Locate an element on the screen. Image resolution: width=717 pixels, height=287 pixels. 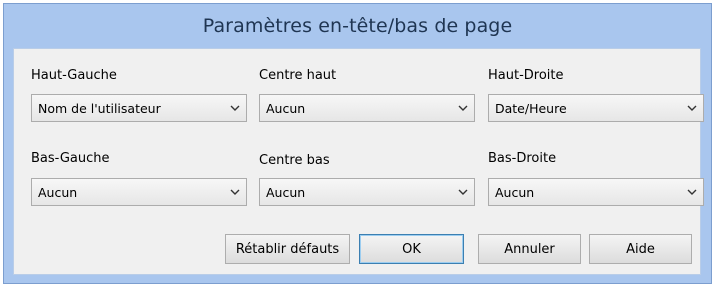
top-left-select-value: Nom de l'utilisateur is located at coordinates (99, 108).